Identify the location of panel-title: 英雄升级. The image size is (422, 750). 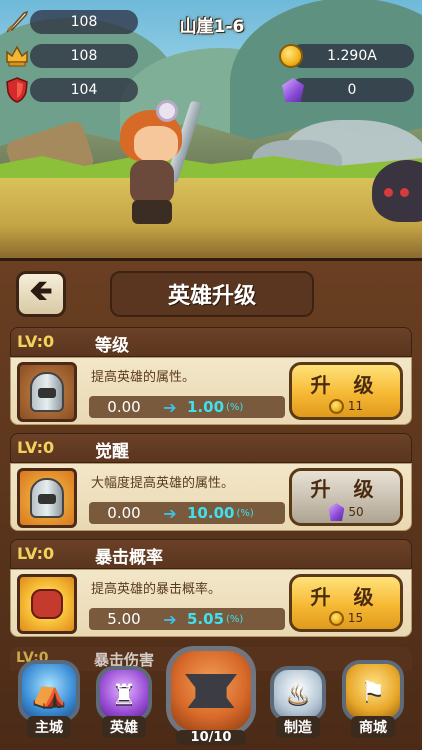
(211, 296).